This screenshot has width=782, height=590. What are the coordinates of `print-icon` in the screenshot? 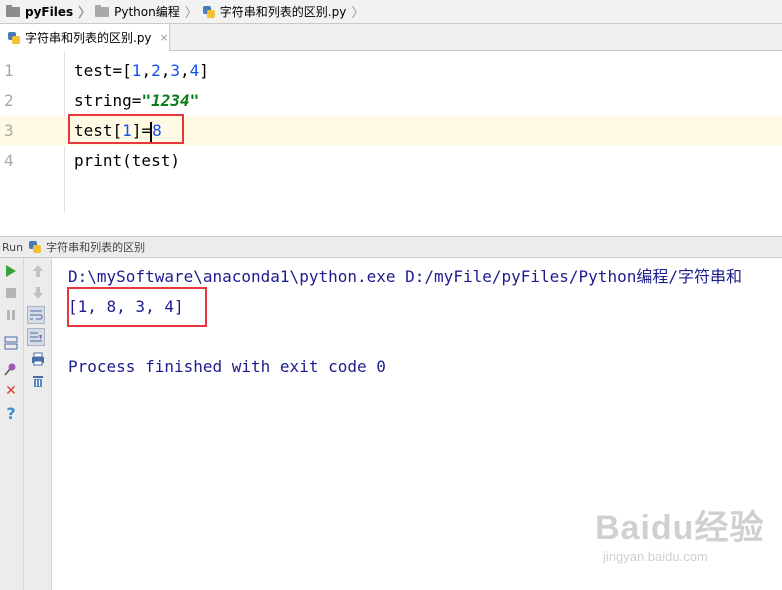 It's located at (38, 359).